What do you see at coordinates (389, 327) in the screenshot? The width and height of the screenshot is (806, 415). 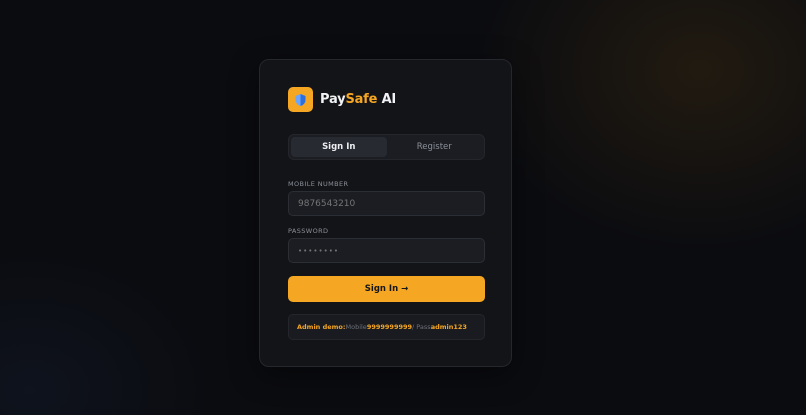 I see `admin-demo-mobile-value: 9999999999` at bounding box center [389, 327].